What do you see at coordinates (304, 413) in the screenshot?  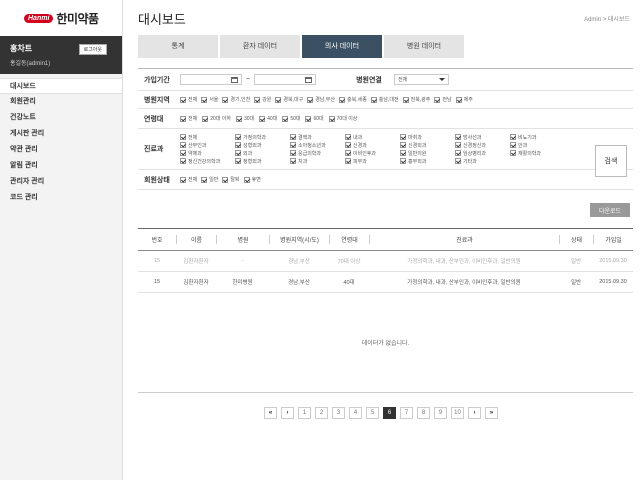 I see `page-button-1: 1` at bounding box center [304, 413].